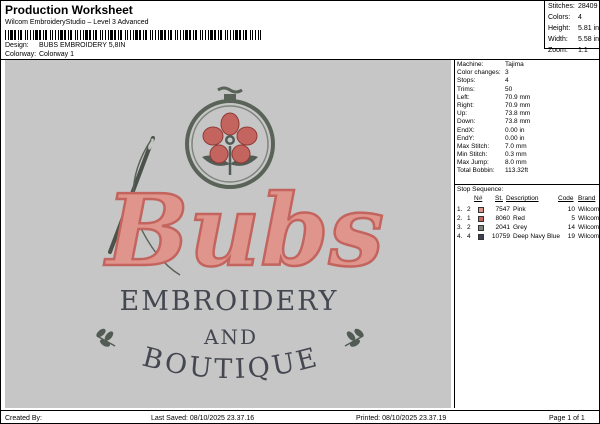  I want to click on stop-sequence-header: N# St. Description Code Brand, so click(535, 198).